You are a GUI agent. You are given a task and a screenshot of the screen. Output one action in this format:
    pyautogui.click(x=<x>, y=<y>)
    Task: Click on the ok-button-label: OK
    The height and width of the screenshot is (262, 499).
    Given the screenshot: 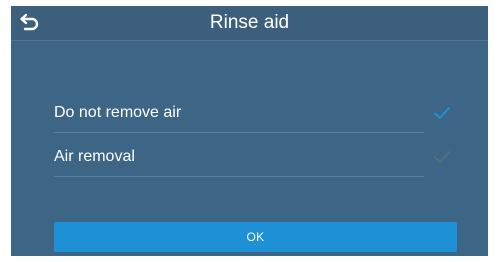 What is the action you would take?
    pyautogui.click(x=255, y=237)
    